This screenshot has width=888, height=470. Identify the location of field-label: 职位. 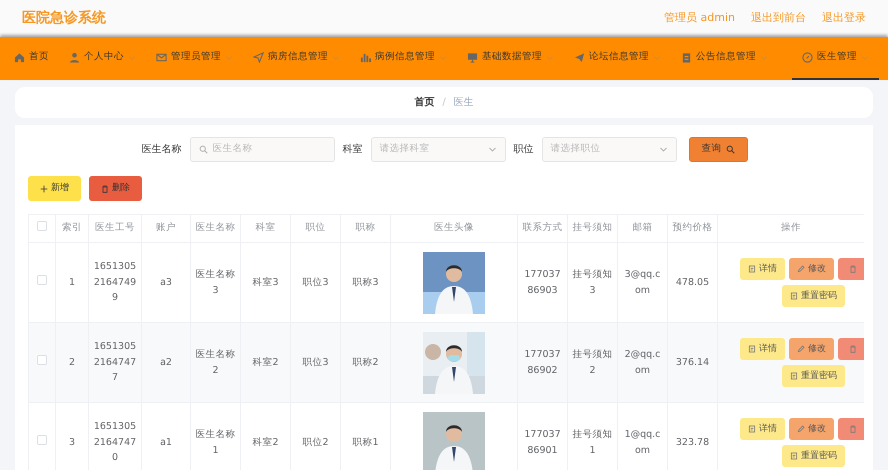
(524, 150).